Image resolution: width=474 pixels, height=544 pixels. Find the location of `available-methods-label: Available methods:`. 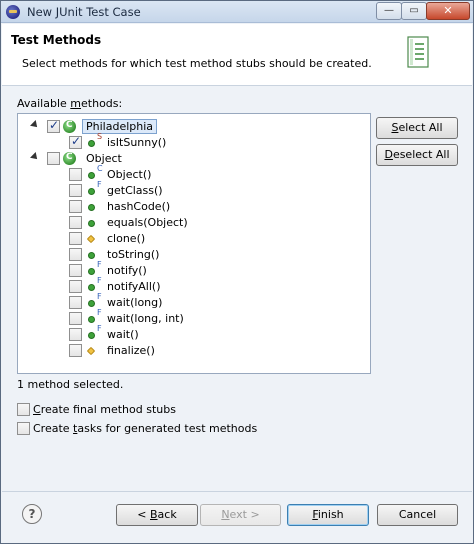

available-methods-label: Available methods: is located at coordinates (70, 103).